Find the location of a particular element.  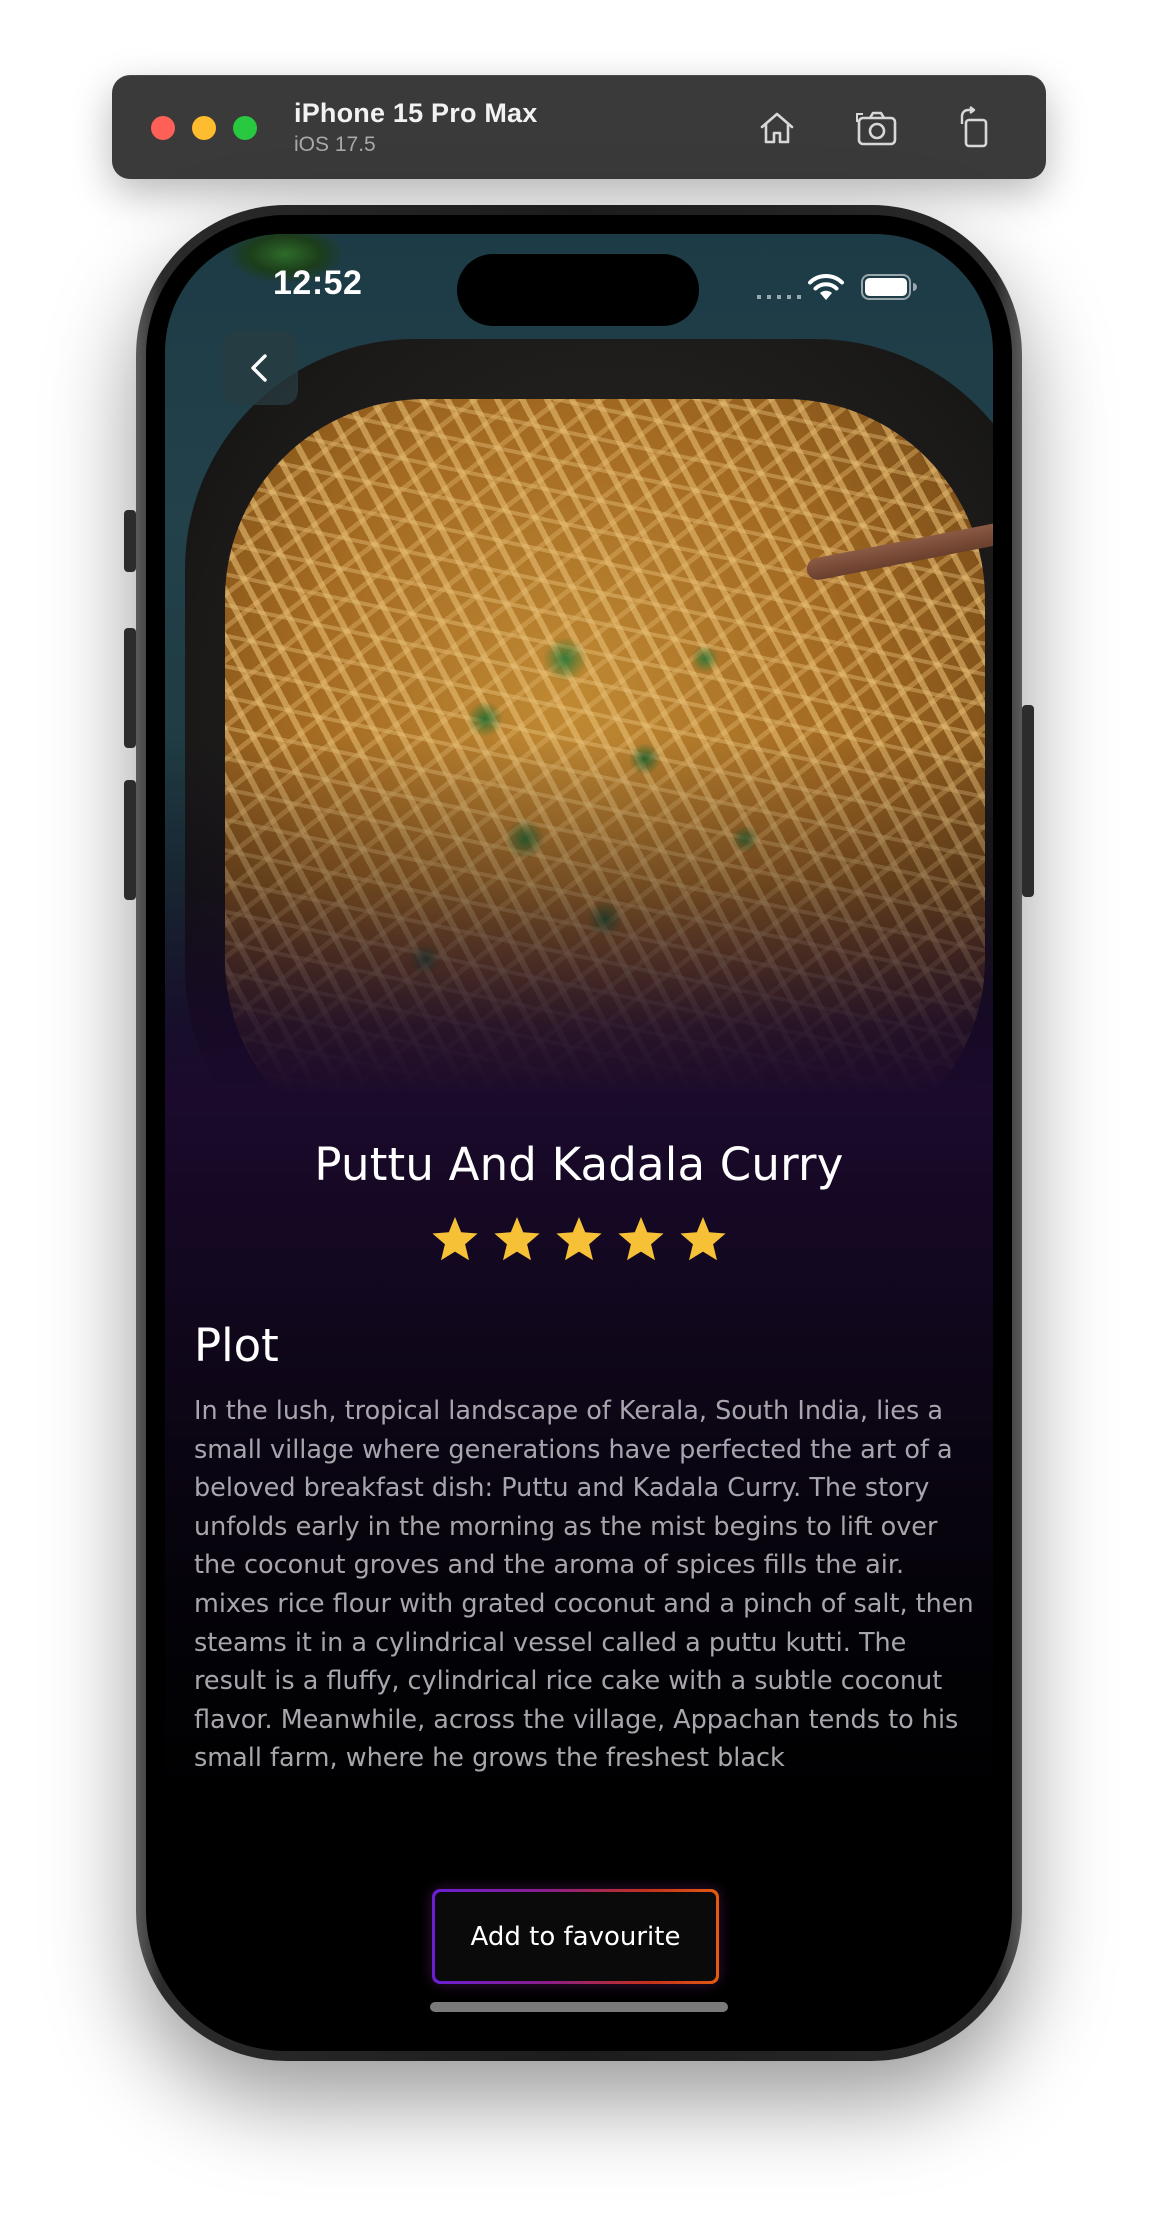

plot-heading: Plot is located at coordinates (236, 1345).